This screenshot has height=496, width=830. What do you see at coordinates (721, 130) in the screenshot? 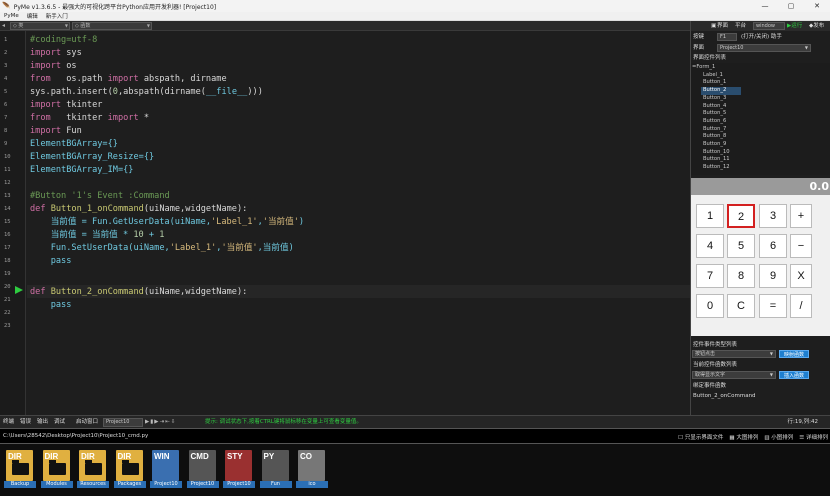
I see `tree-item: Button_7` at bounding box center [721, 130].